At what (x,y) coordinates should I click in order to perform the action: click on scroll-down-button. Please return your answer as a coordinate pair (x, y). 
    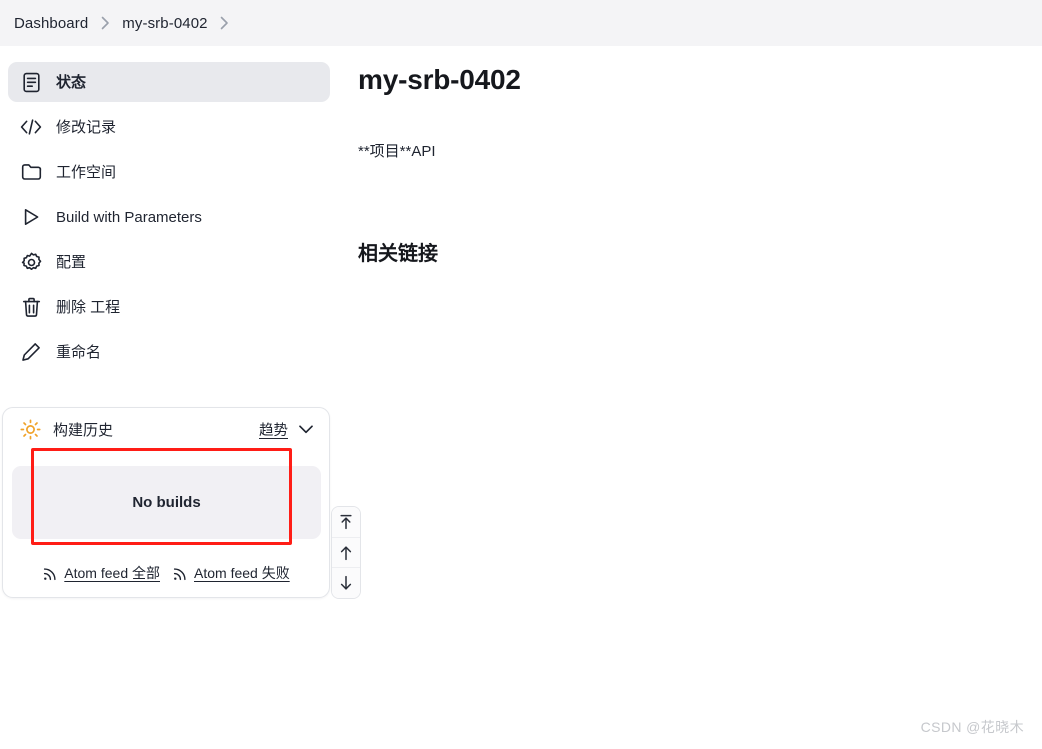
    Looking at the image, I should click on (346, 582).